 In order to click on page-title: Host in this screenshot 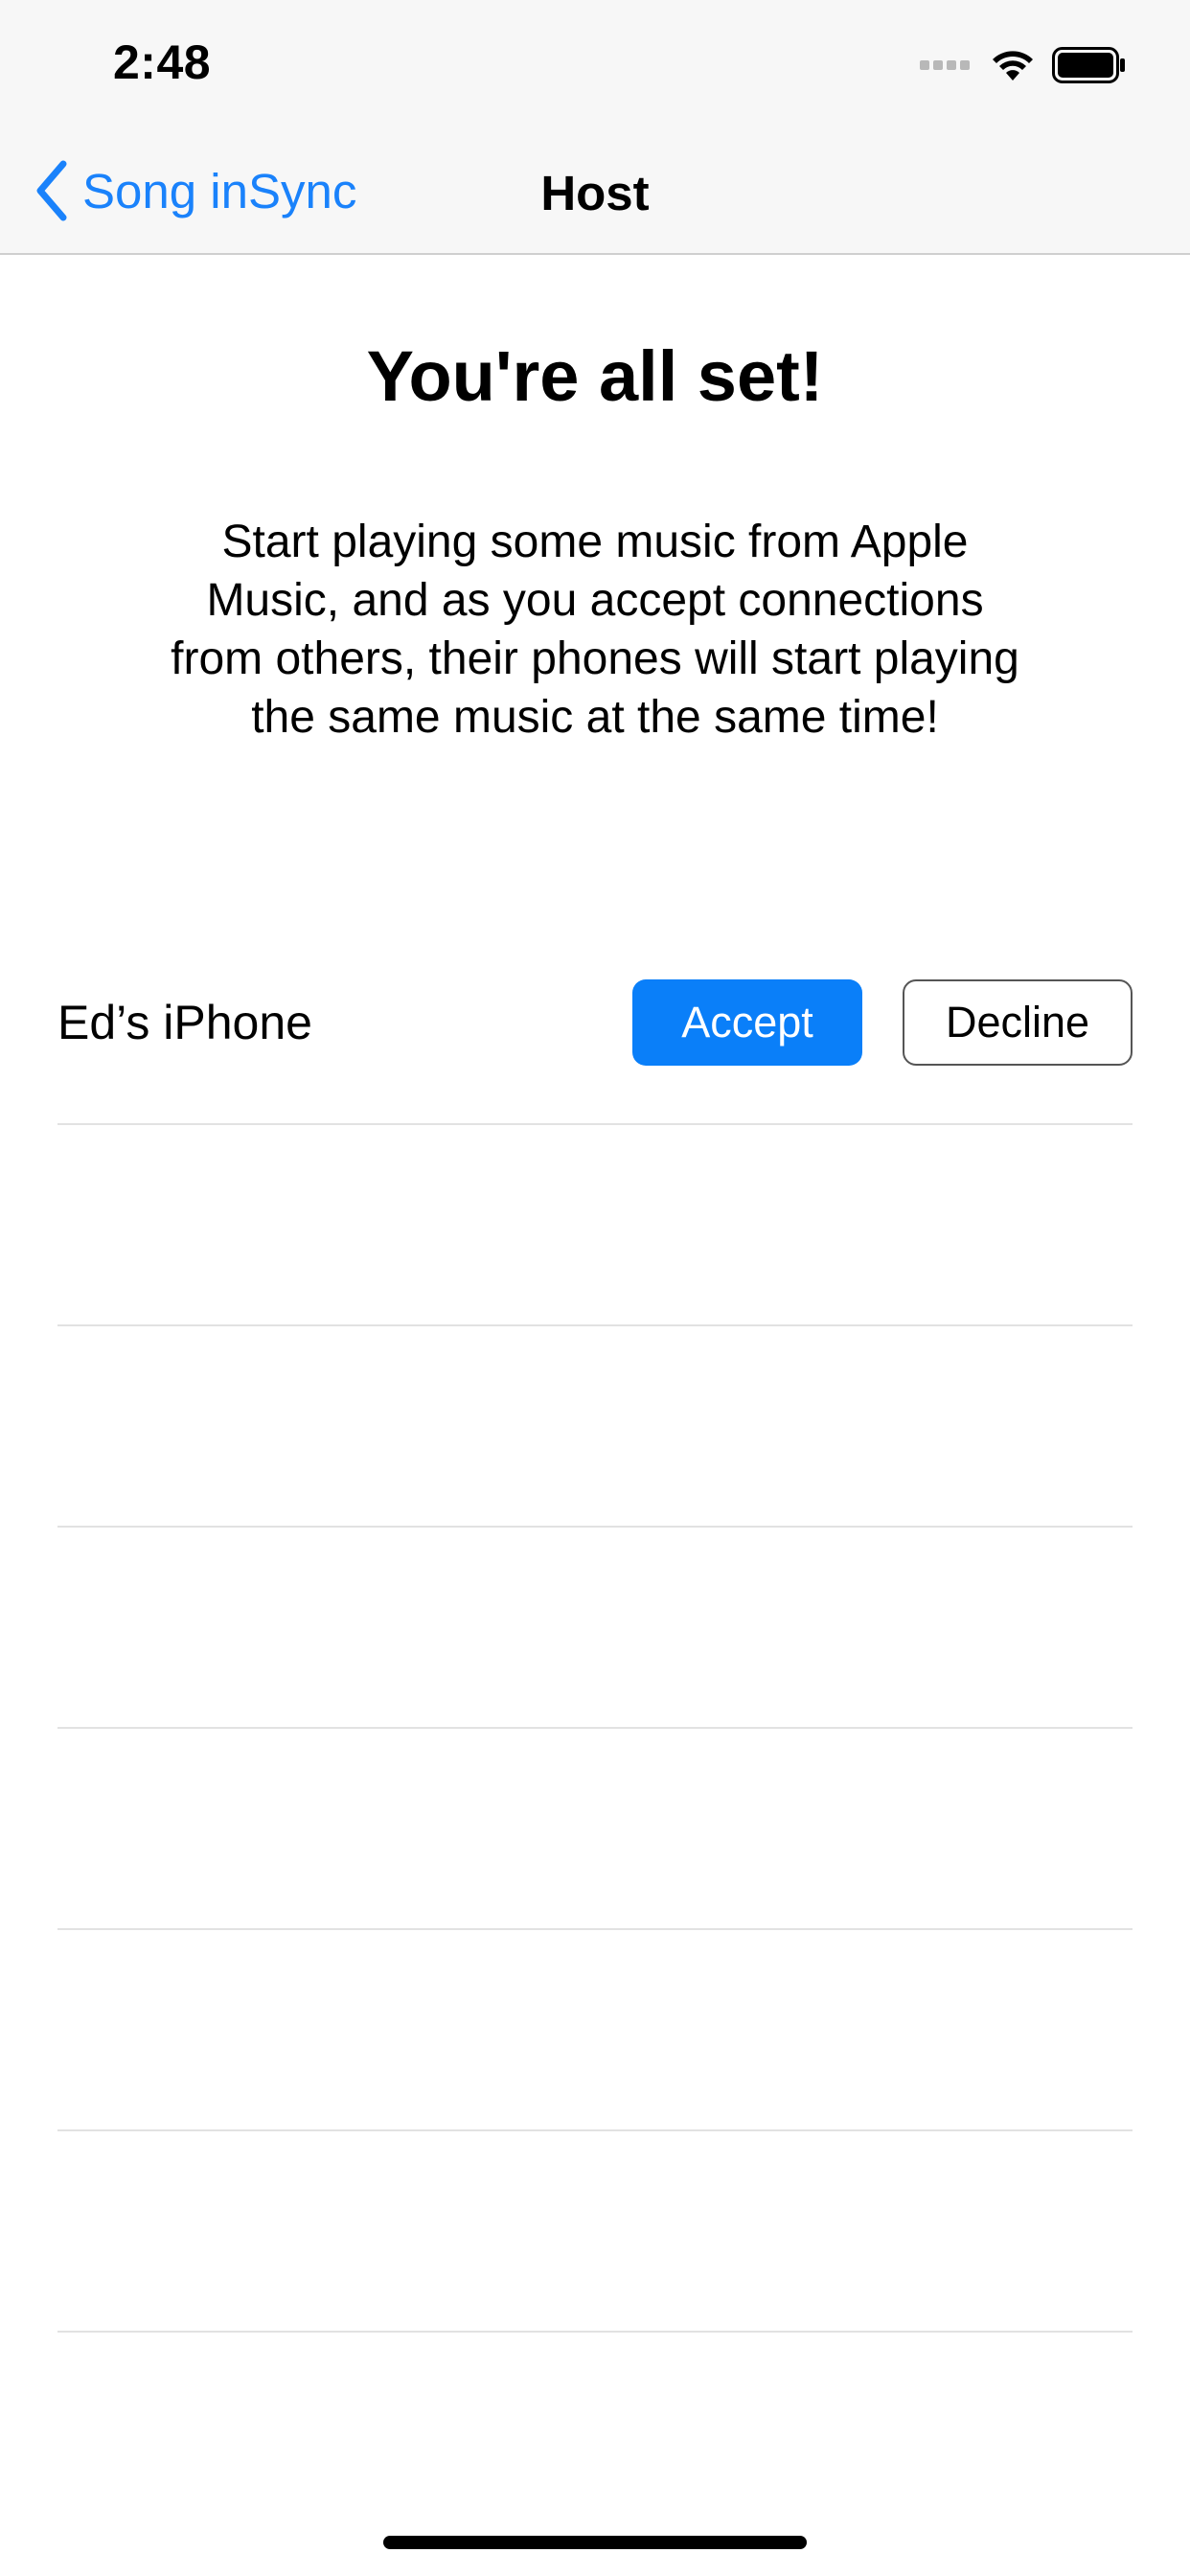, I will do `click(595, 193)`.